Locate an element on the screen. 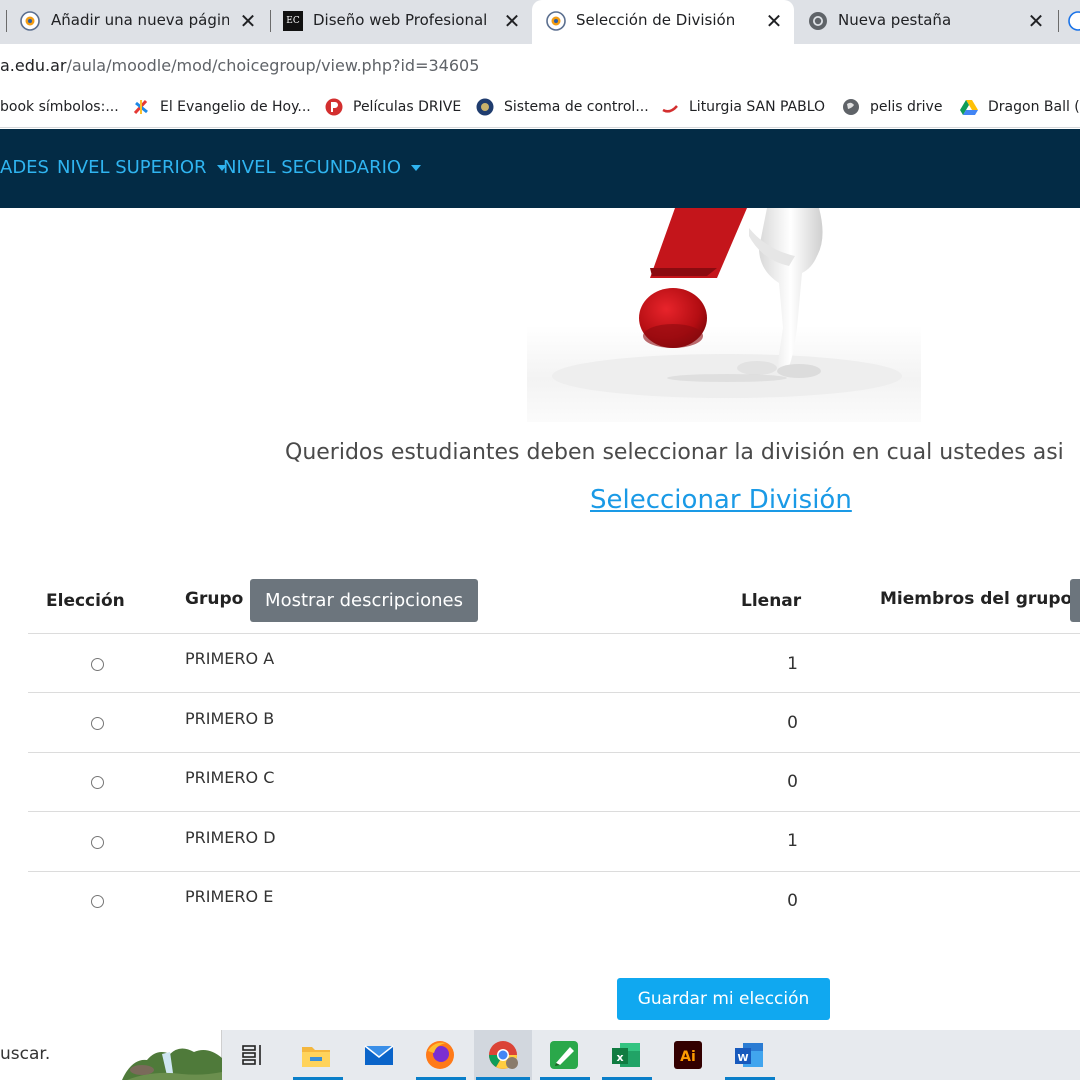  taskbar-search-box: uscar. is located at coordinates (111, 1055).